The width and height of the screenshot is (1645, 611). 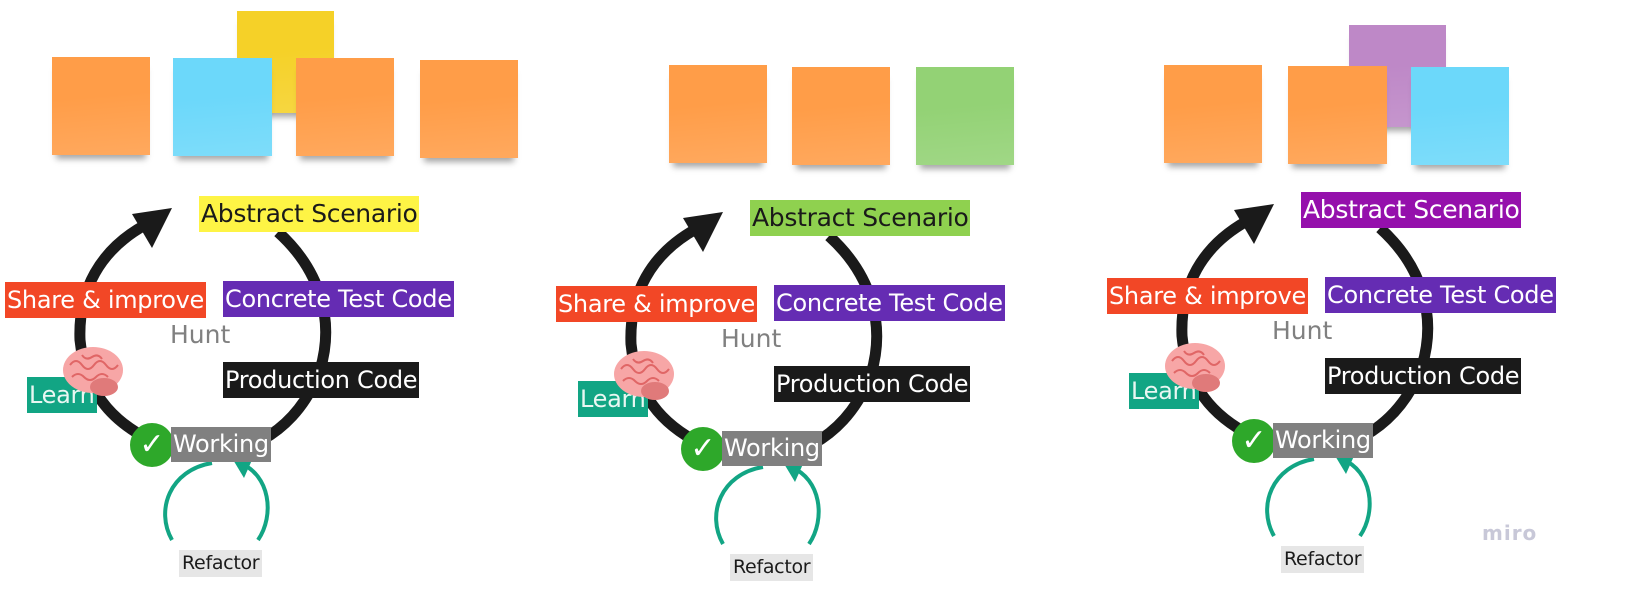 What do you see at coordinates (1510, 533) in the screenshot?
I see `miro-watermark: miro` at bounding box center [1510, 533].